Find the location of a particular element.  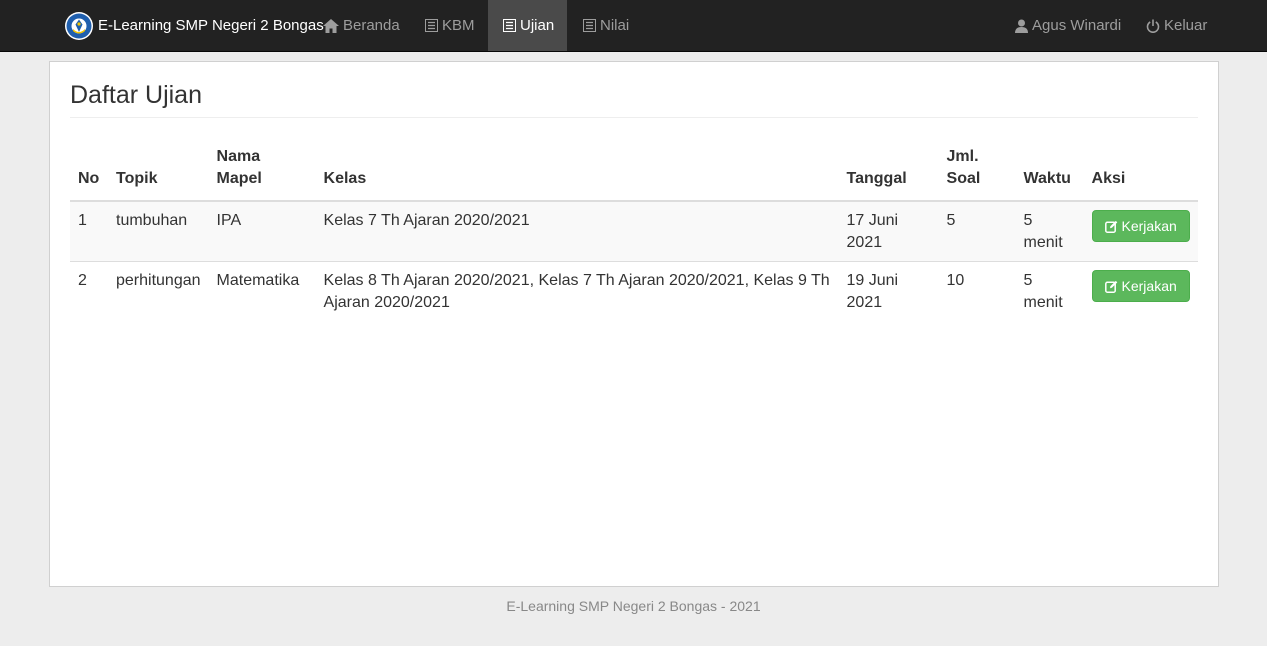

home-icon is located at coordinates (331, 25).